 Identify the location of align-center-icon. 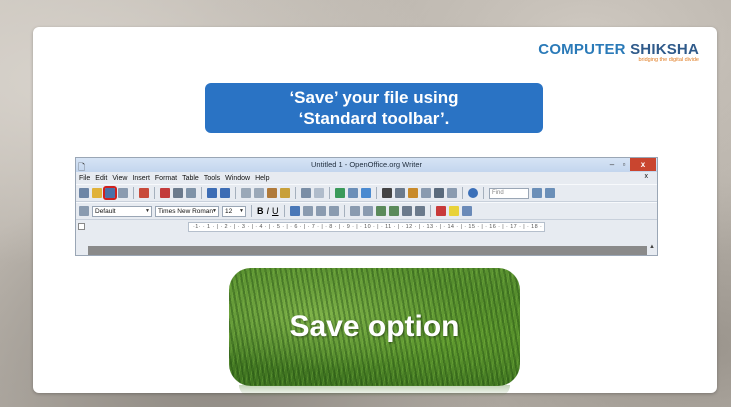
(307, 211).